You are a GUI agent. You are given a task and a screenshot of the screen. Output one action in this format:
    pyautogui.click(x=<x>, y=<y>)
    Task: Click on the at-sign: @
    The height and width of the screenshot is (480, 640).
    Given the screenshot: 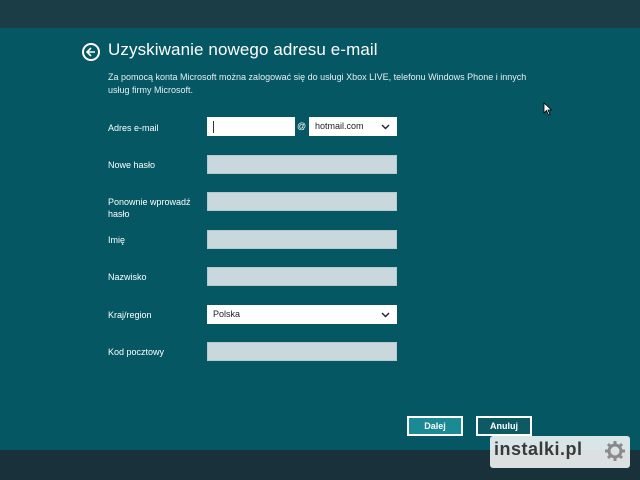 What is the action you would take?
    pyautogui.click(x=302, y=126)
    